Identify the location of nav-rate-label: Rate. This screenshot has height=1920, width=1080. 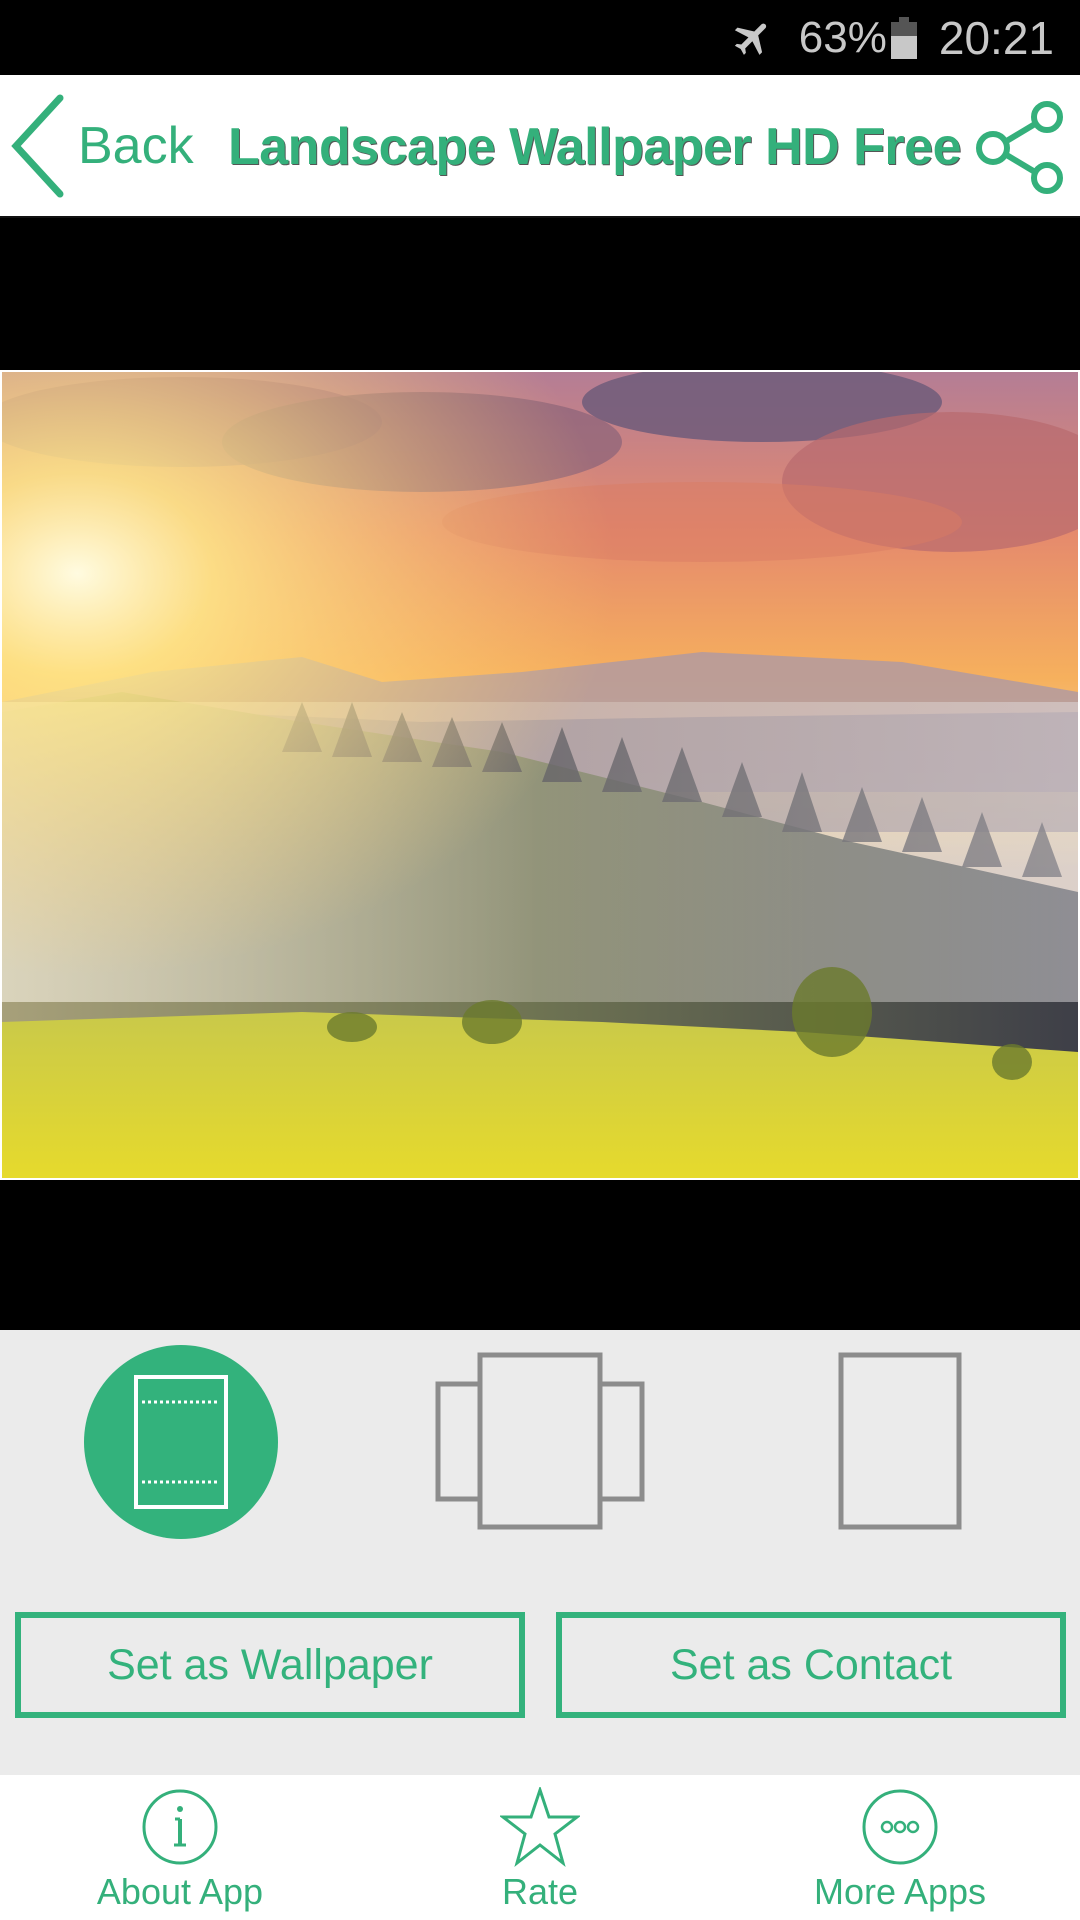
(540, 1891).